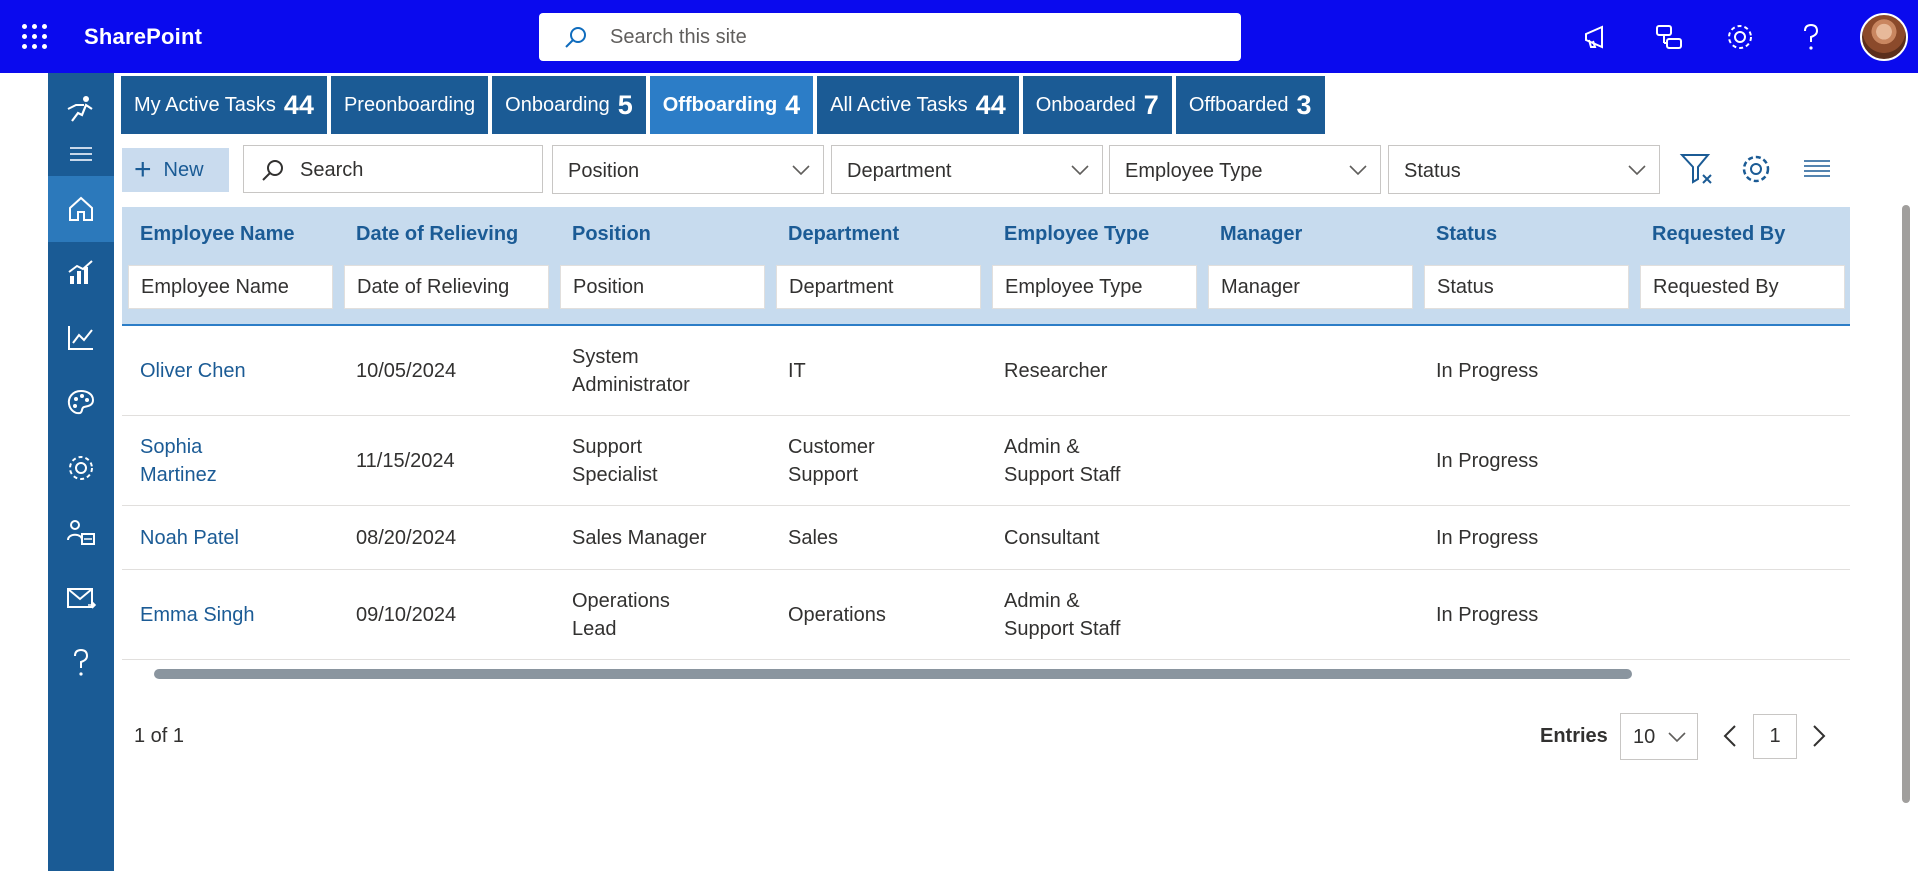 Image resolution: width=1918 pixels, height=871 pixels. I want to click on dashboard-chart-icon, so click(81, 273).